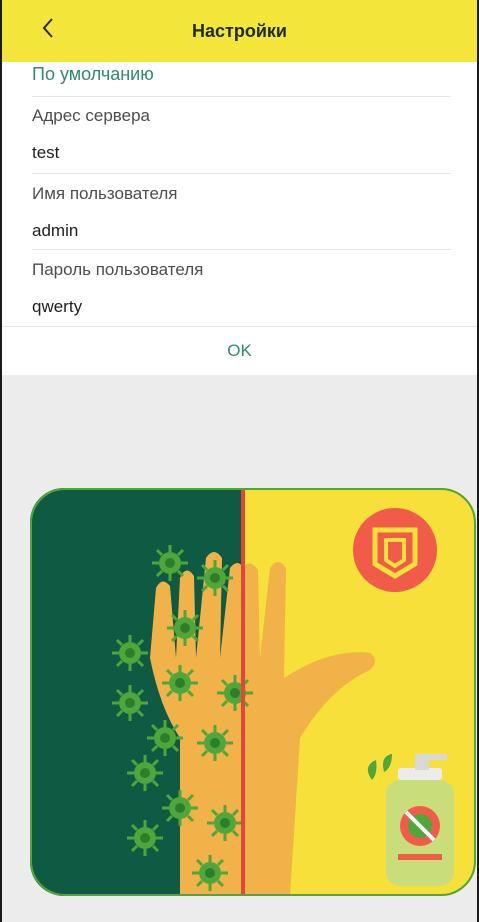 This screenshot has width=479, height=922. What do you see at coordinates (241, 307) in the screenshot?
I see `password-value: qwerty` at bounding box center [241, 307].